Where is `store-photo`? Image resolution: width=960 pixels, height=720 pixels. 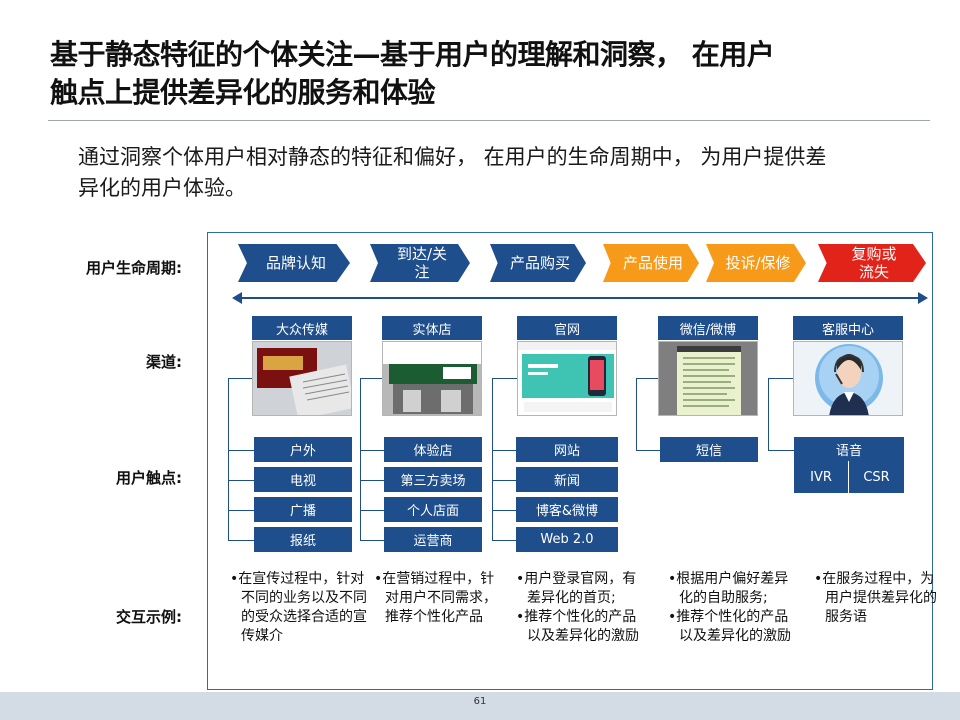 store-photo is located at coordinates (432, 378).